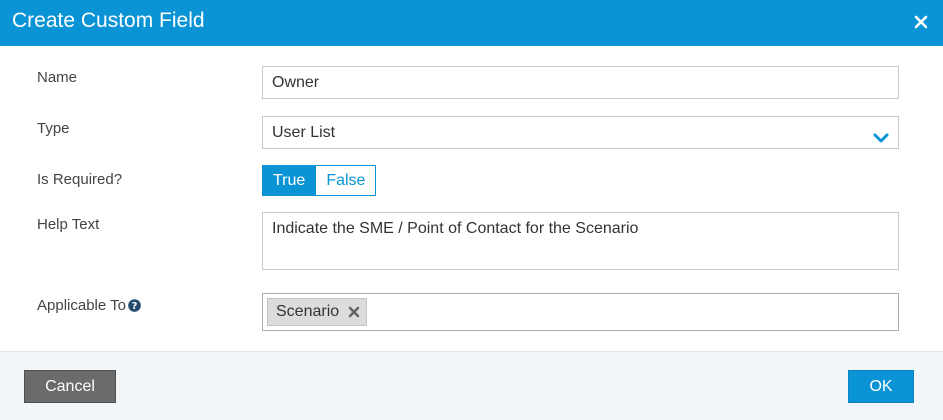 Image resolution: width=943 pixels, height=420 pixels. What do you see at coordinates (108, 20) in the screenshot?
I see `dialog-title: Create Custom Field` at bounding box center [108, 20].